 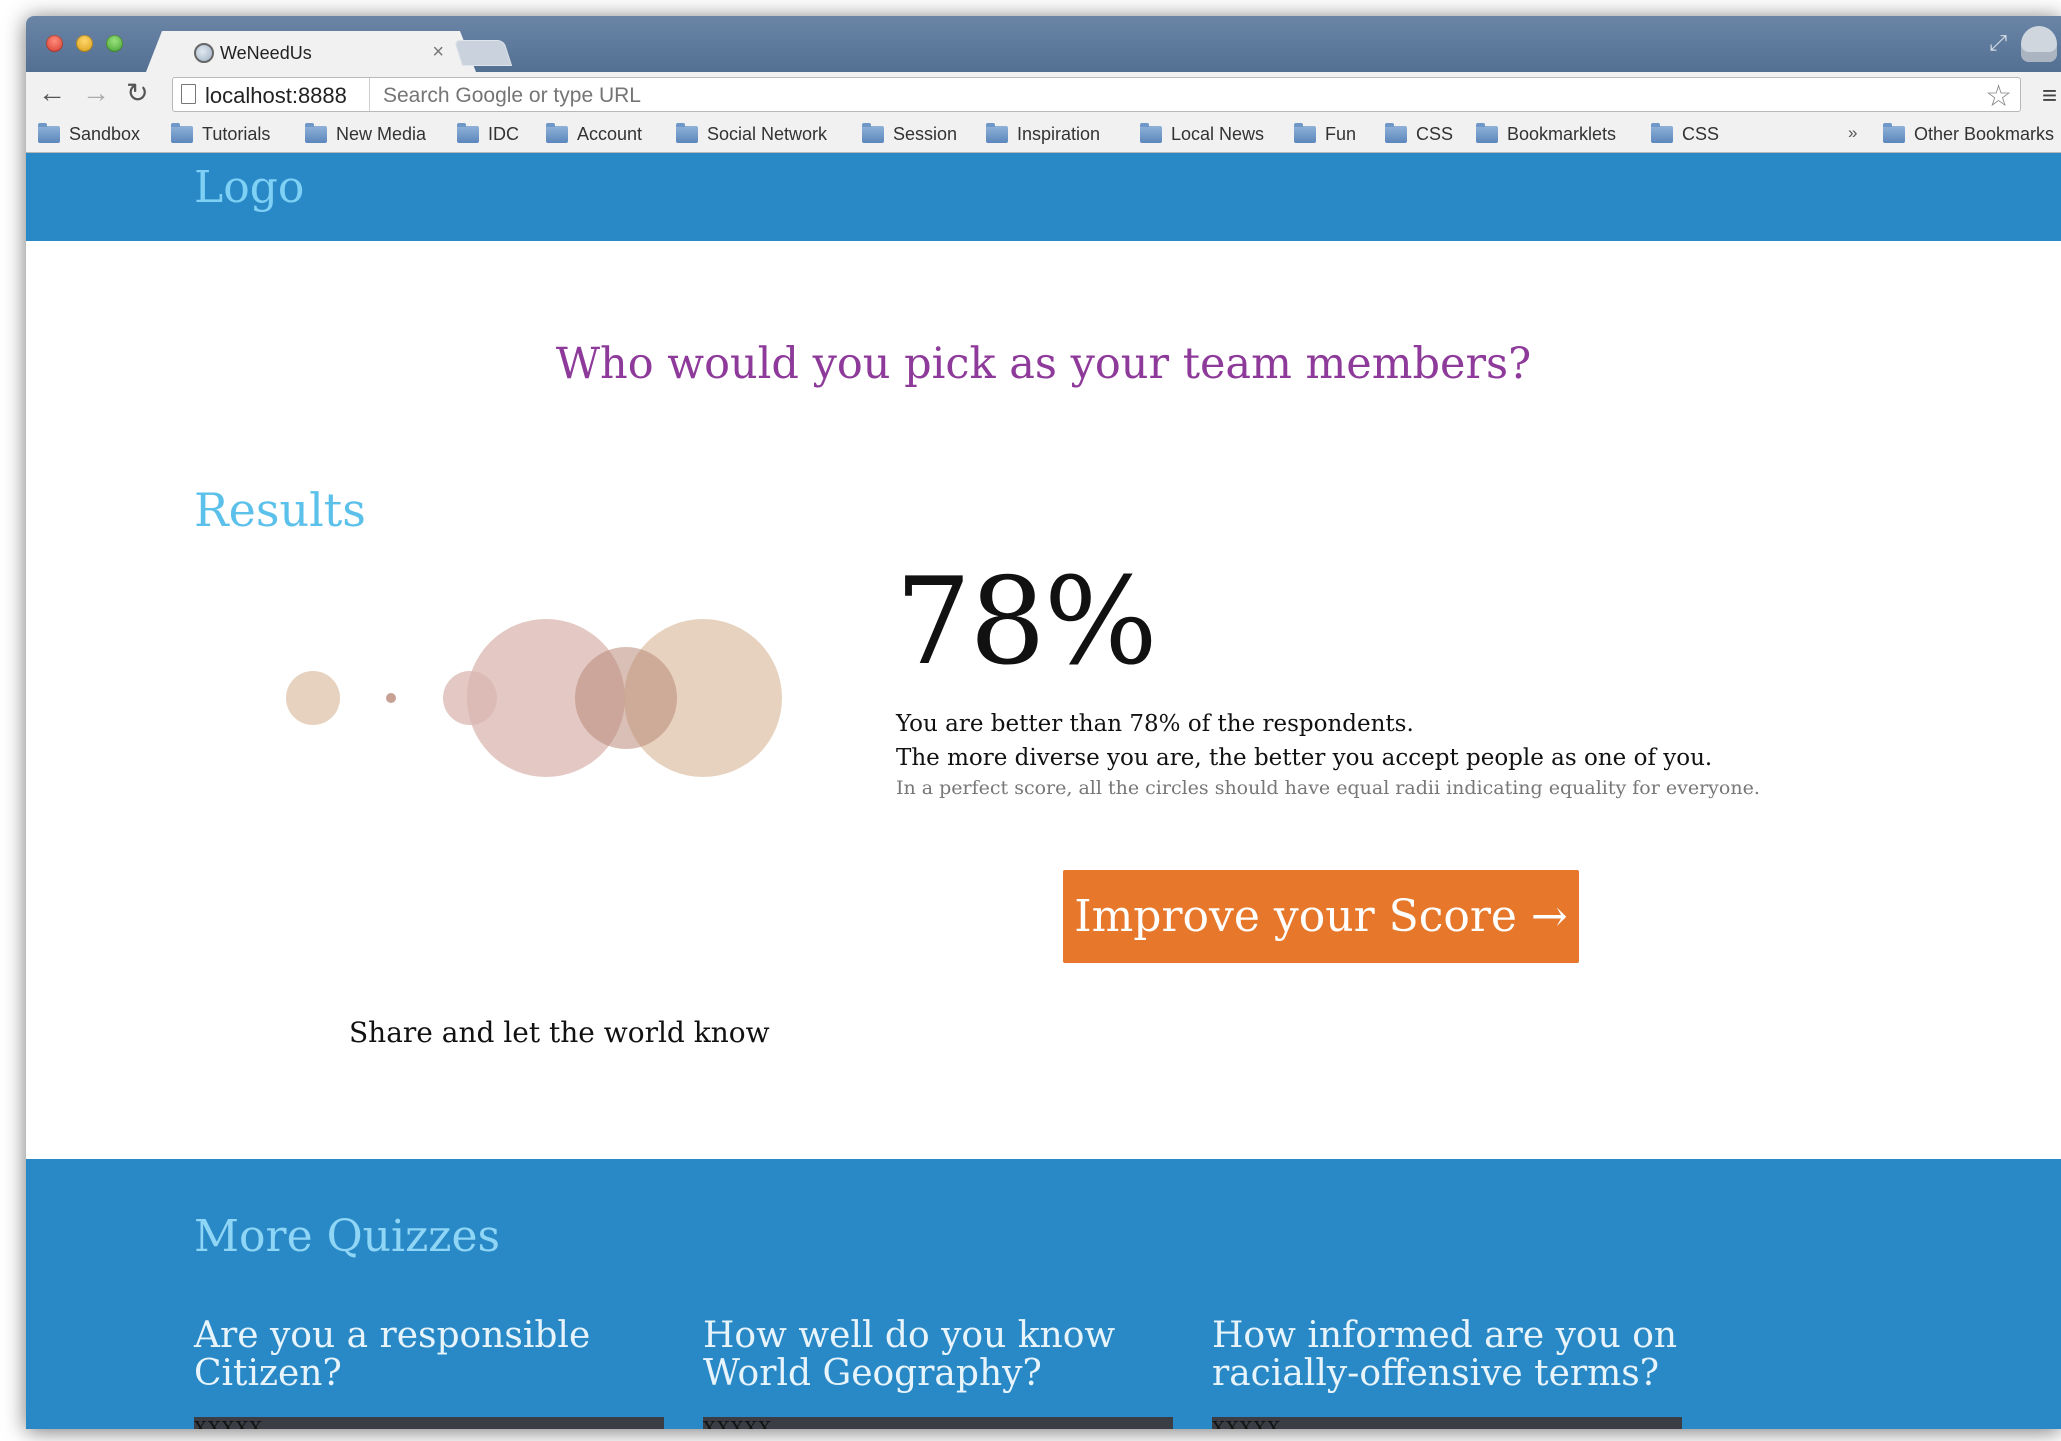 What do you see at coordinates (1341, 134) in the screenshot?
I see `bookmark-label: Fun` at bounding box center [1341, 134].